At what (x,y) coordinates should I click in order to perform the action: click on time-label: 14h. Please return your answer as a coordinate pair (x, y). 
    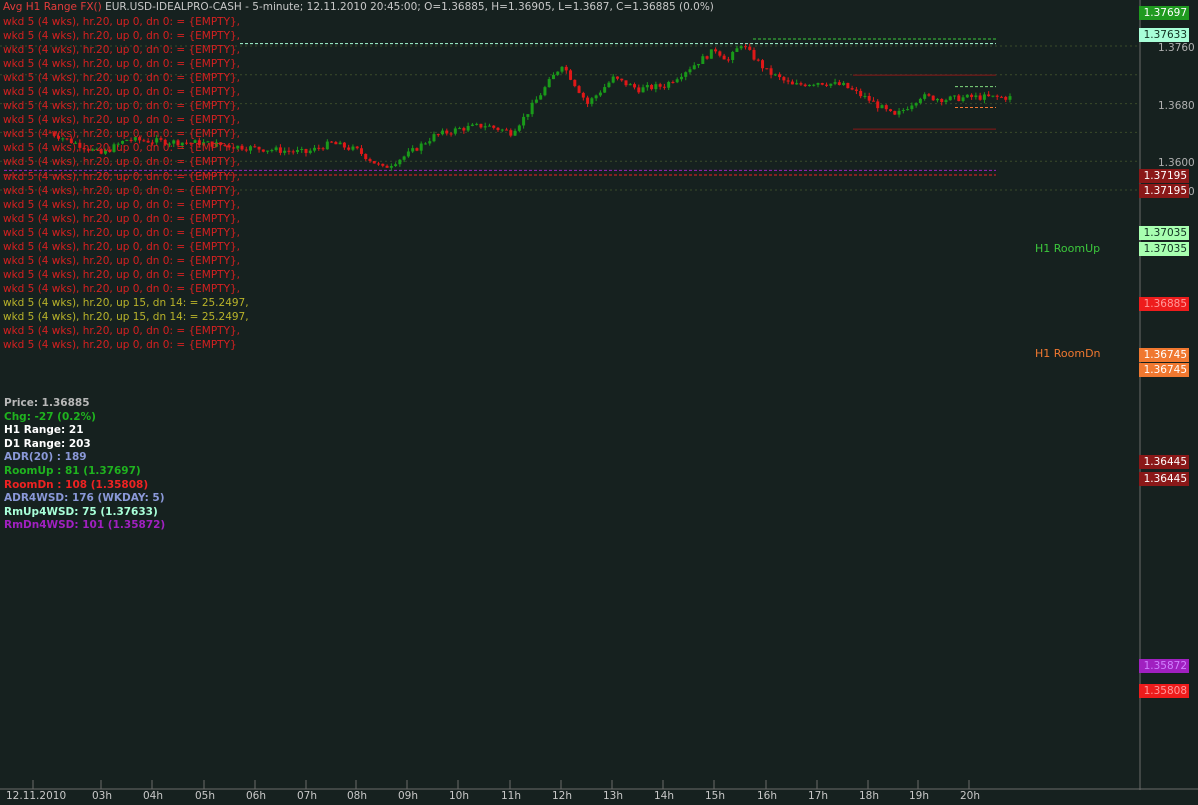
    Looking at the image, I should click on (664, 796).